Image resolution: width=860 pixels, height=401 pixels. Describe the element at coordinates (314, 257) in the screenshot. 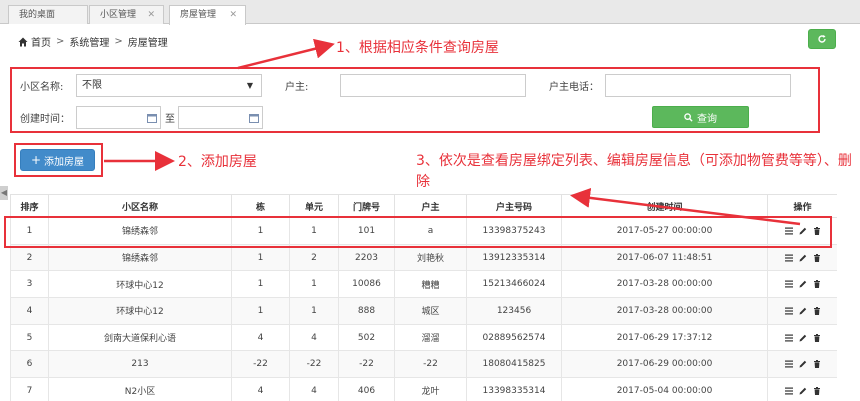

I see `table-cell: 2` at that location.